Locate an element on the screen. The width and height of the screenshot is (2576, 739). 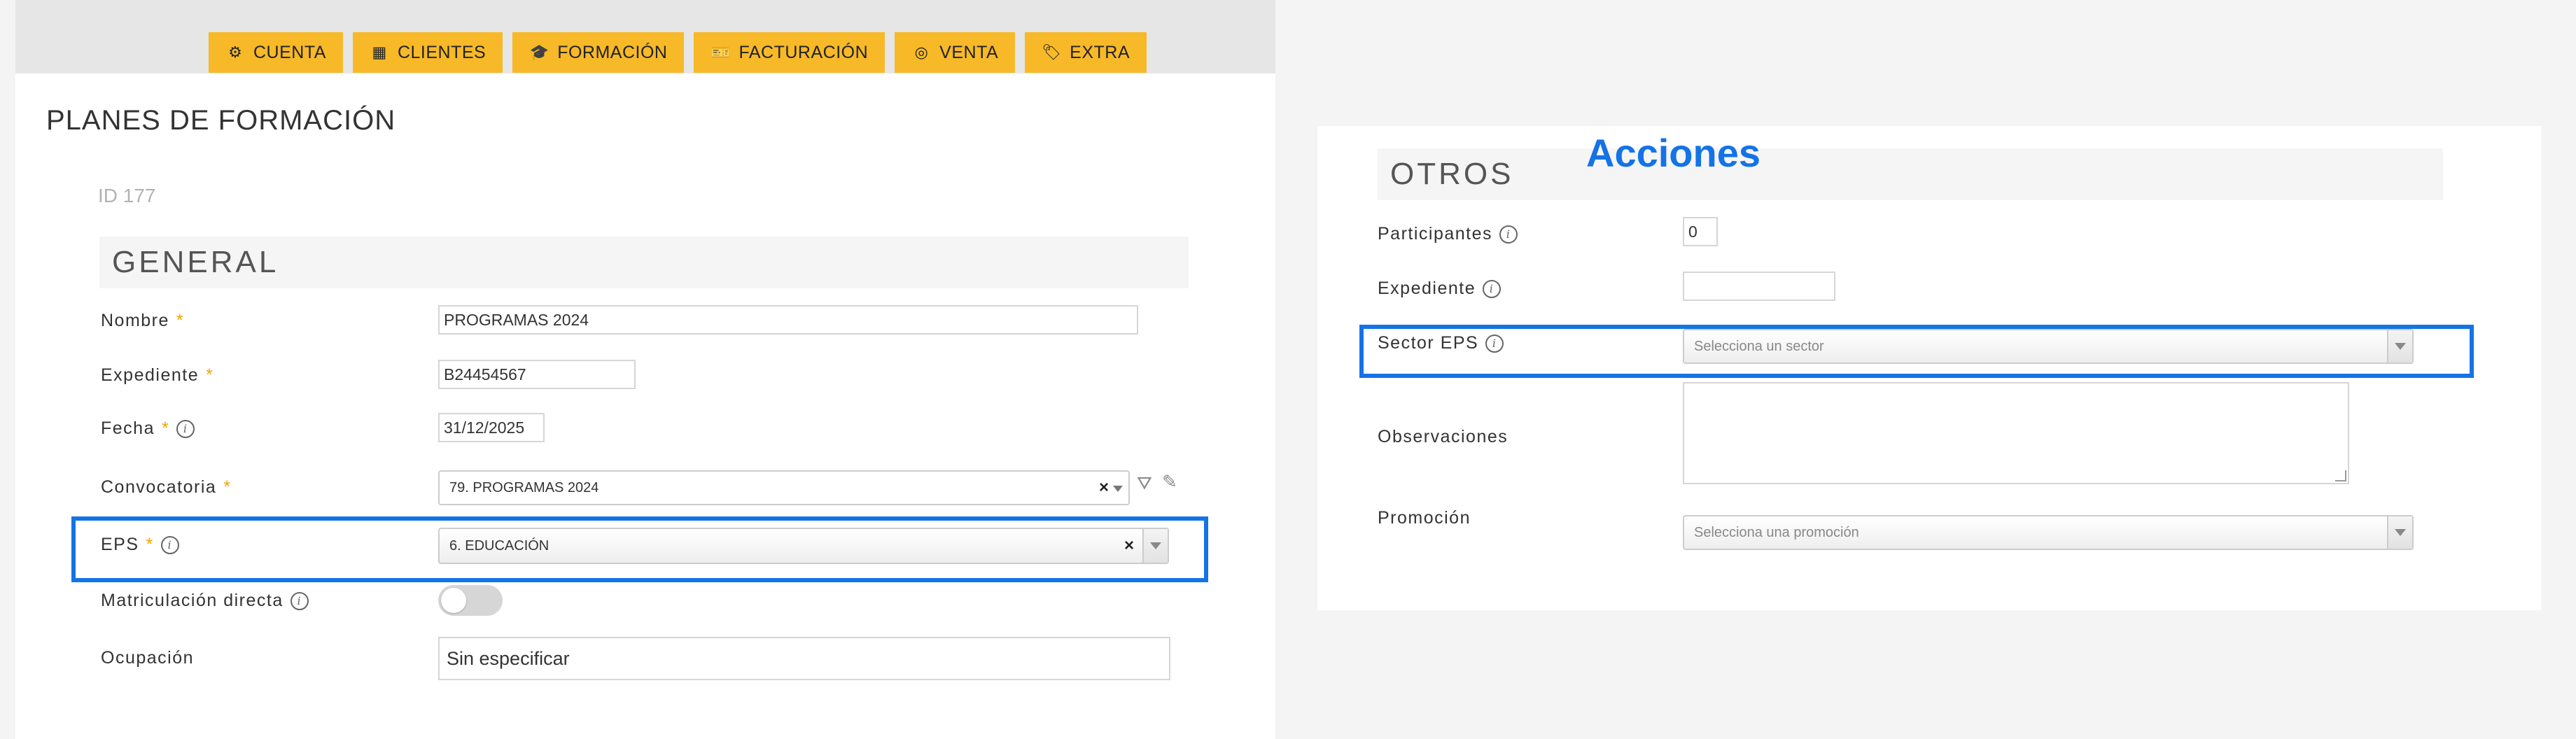
otros-expediente-label: Expediente i is located at coordinates (1440, 289).